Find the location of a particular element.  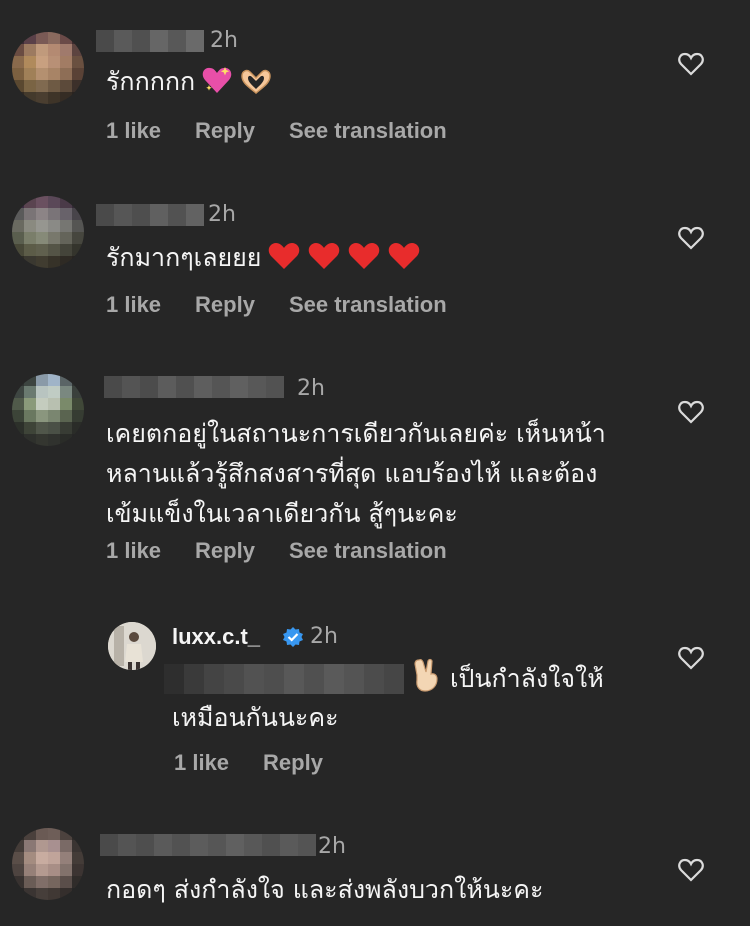

verified-badge-icon is located at coordinates (293, 637).